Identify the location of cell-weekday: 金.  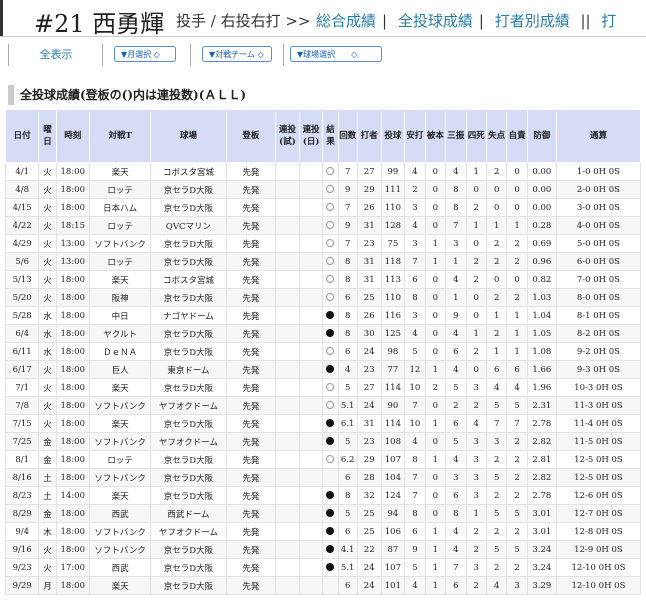
(47, 513).